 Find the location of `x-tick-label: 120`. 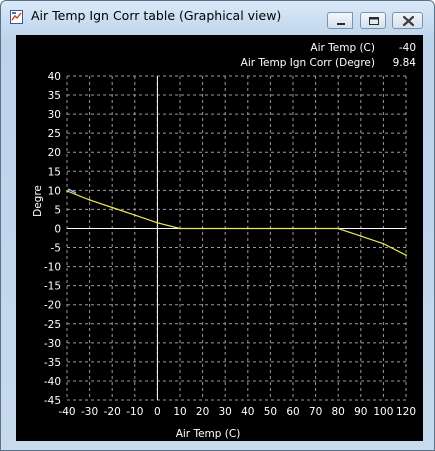

x-tick-label: 120 is located at coordinates (406, 412).